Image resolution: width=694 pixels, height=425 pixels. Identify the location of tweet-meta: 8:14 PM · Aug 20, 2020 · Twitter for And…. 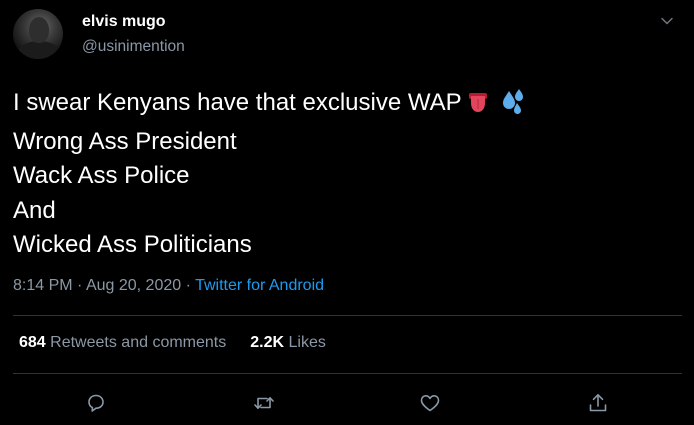
(168, 286).